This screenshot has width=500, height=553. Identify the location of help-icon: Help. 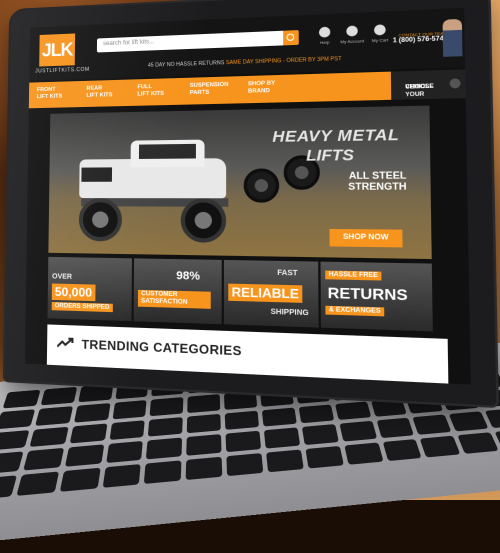
(324, 35).